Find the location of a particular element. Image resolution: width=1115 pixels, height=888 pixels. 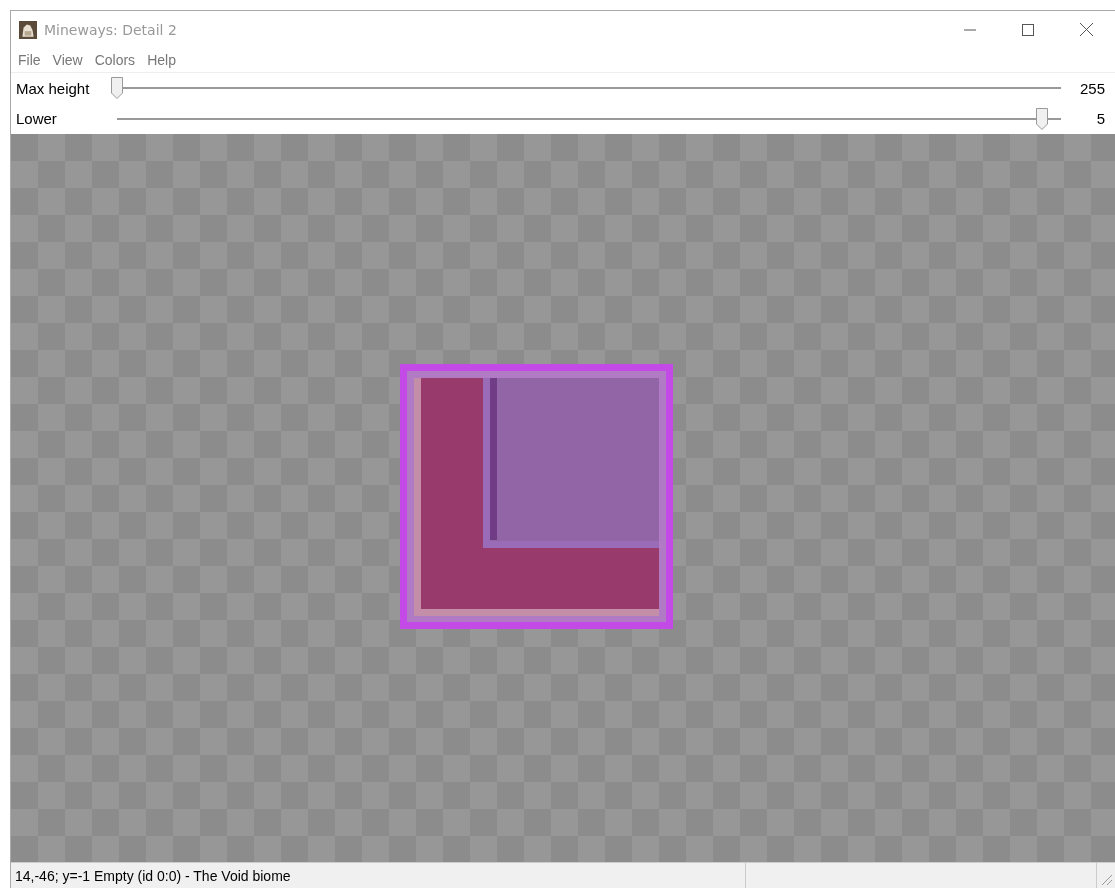

window-title: Mineways: Detail 2 is located at coordinates (110, 29).